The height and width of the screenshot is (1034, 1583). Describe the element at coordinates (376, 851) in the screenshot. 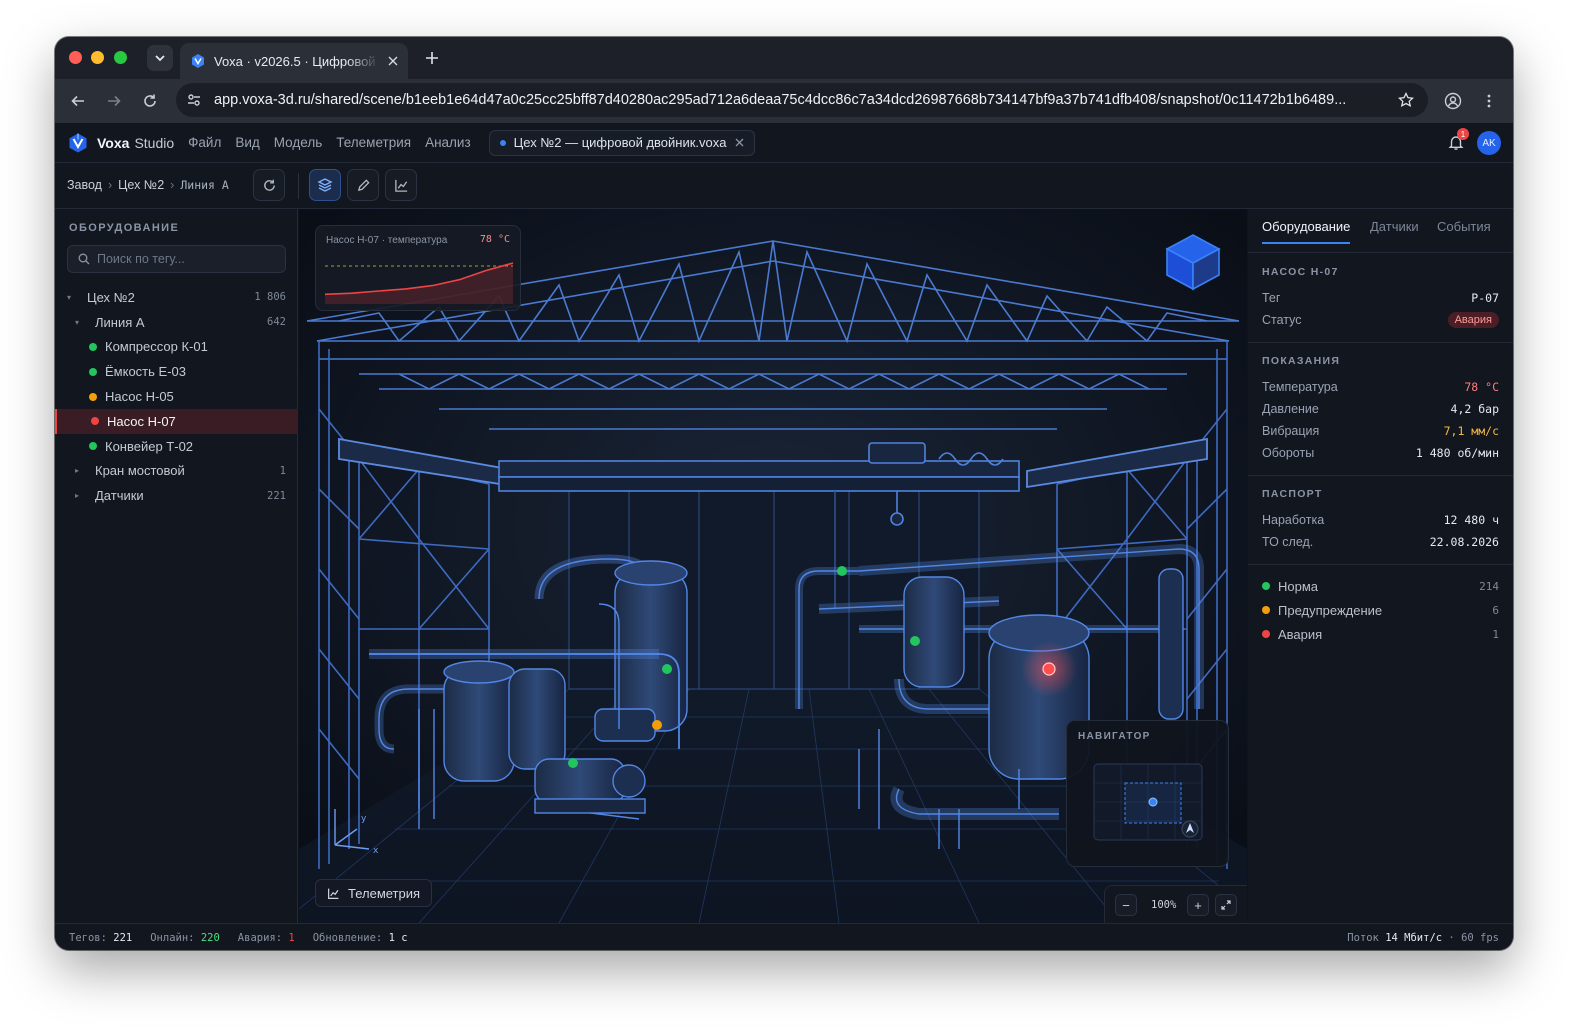

I see `axis-x-label: x` at that location.